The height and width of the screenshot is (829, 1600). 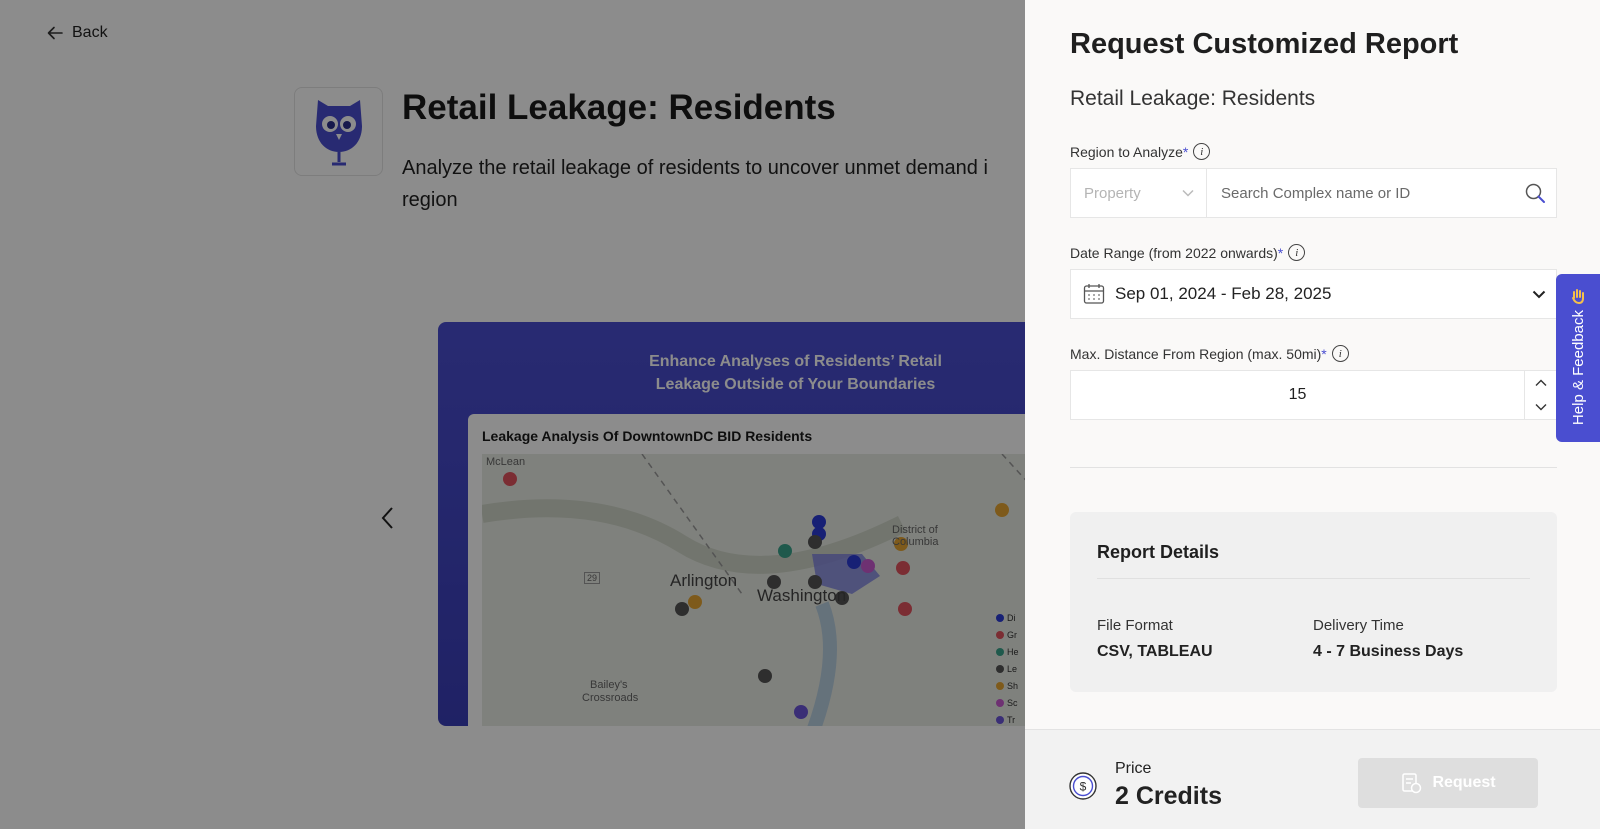 What do you see at coordinates (1464, 782) in the screenshot?
I see `request-button-label: Request` at bounding box center [1464, 782].